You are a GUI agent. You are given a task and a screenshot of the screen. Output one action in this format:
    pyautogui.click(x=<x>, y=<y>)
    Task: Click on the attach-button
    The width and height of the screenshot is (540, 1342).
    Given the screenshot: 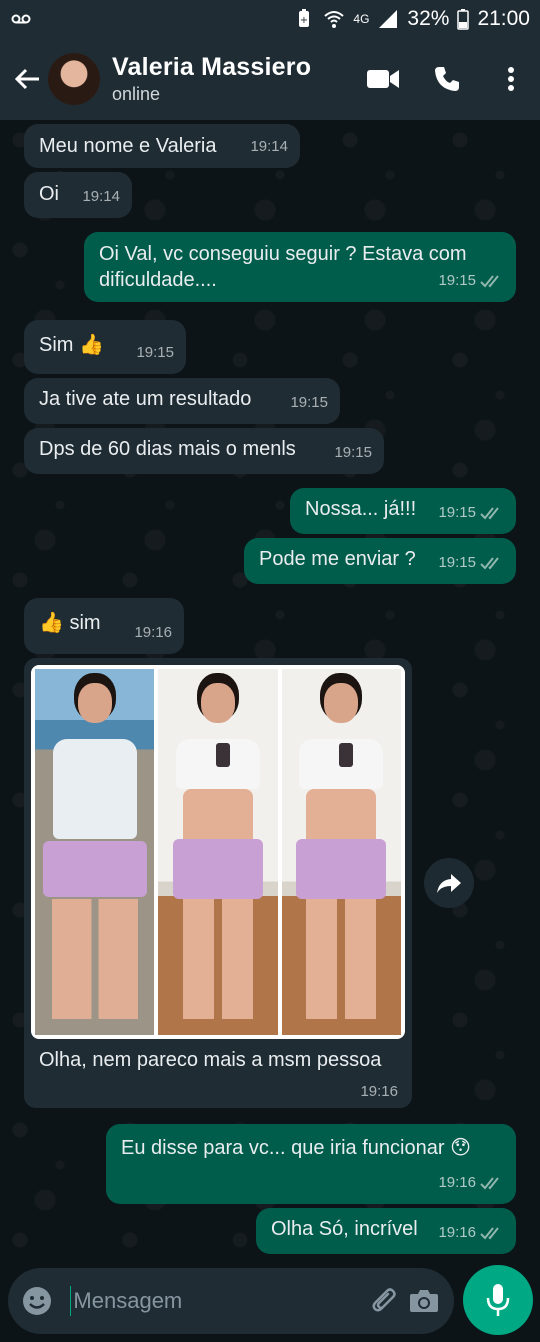 What is the action you would take?
    pyautogui.click(x=384, y=1301)
    